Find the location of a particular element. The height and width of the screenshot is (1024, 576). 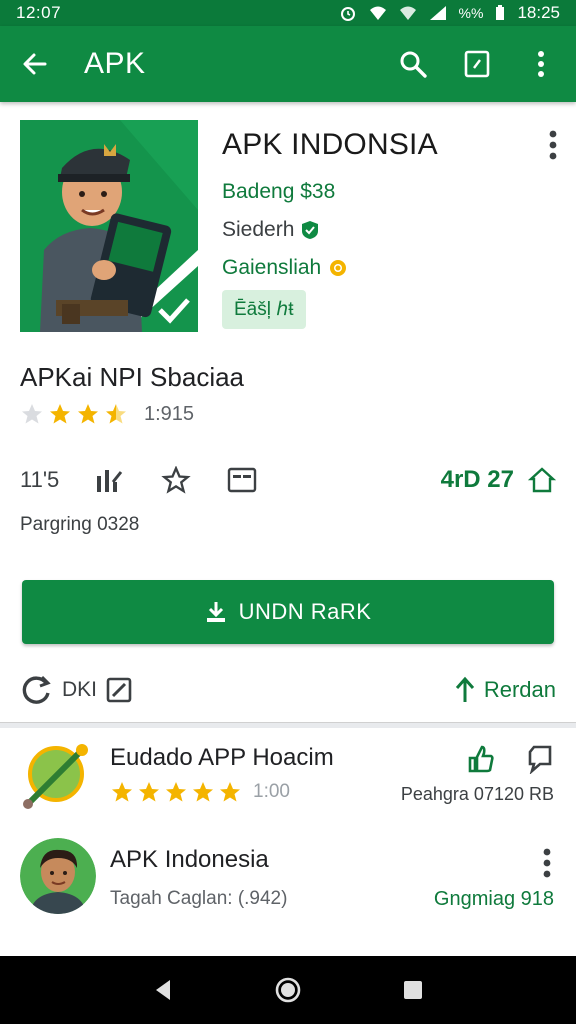

app-category-line: Gaiensliah is located at coordinates (382, 268).